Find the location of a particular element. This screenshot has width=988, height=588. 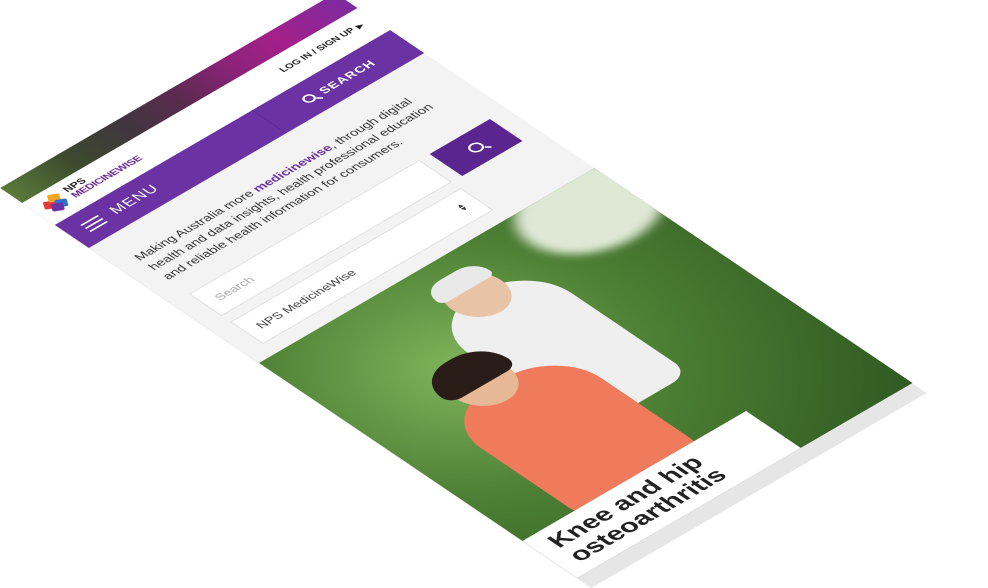

site-header: NPS MEDICINEWISE LOG IN / SIGN UP▶ is located at coordinates (206, 116).